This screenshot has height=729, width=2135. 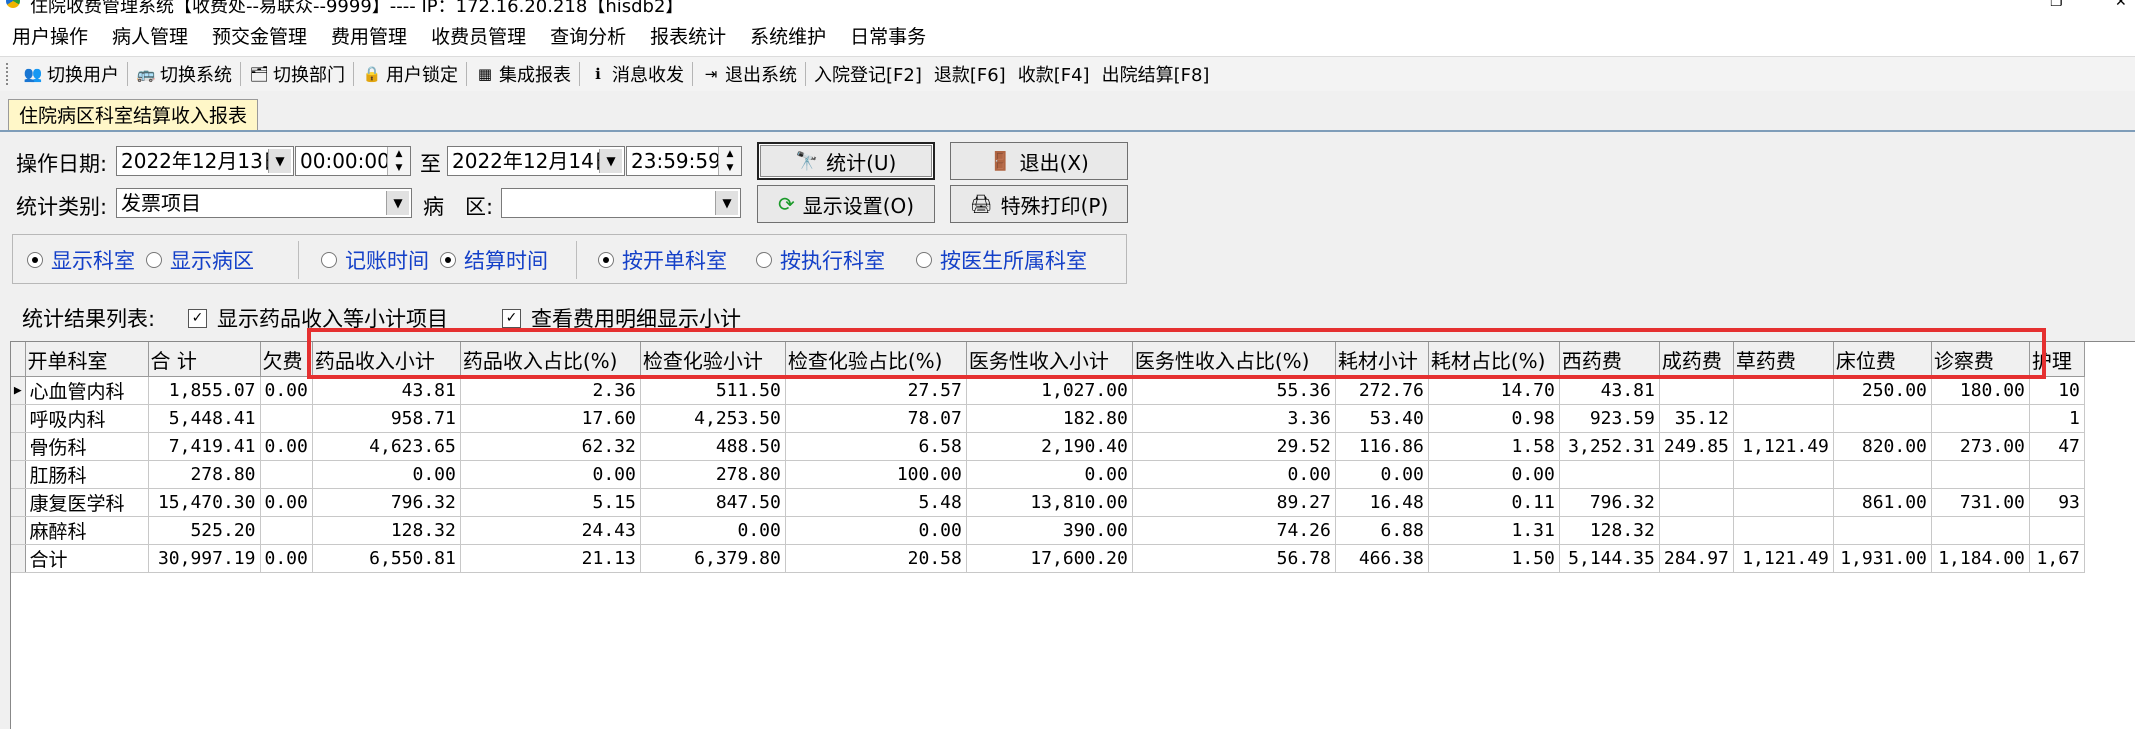 I want to click on department-icon: 🗂, so click(x=259, y=74).